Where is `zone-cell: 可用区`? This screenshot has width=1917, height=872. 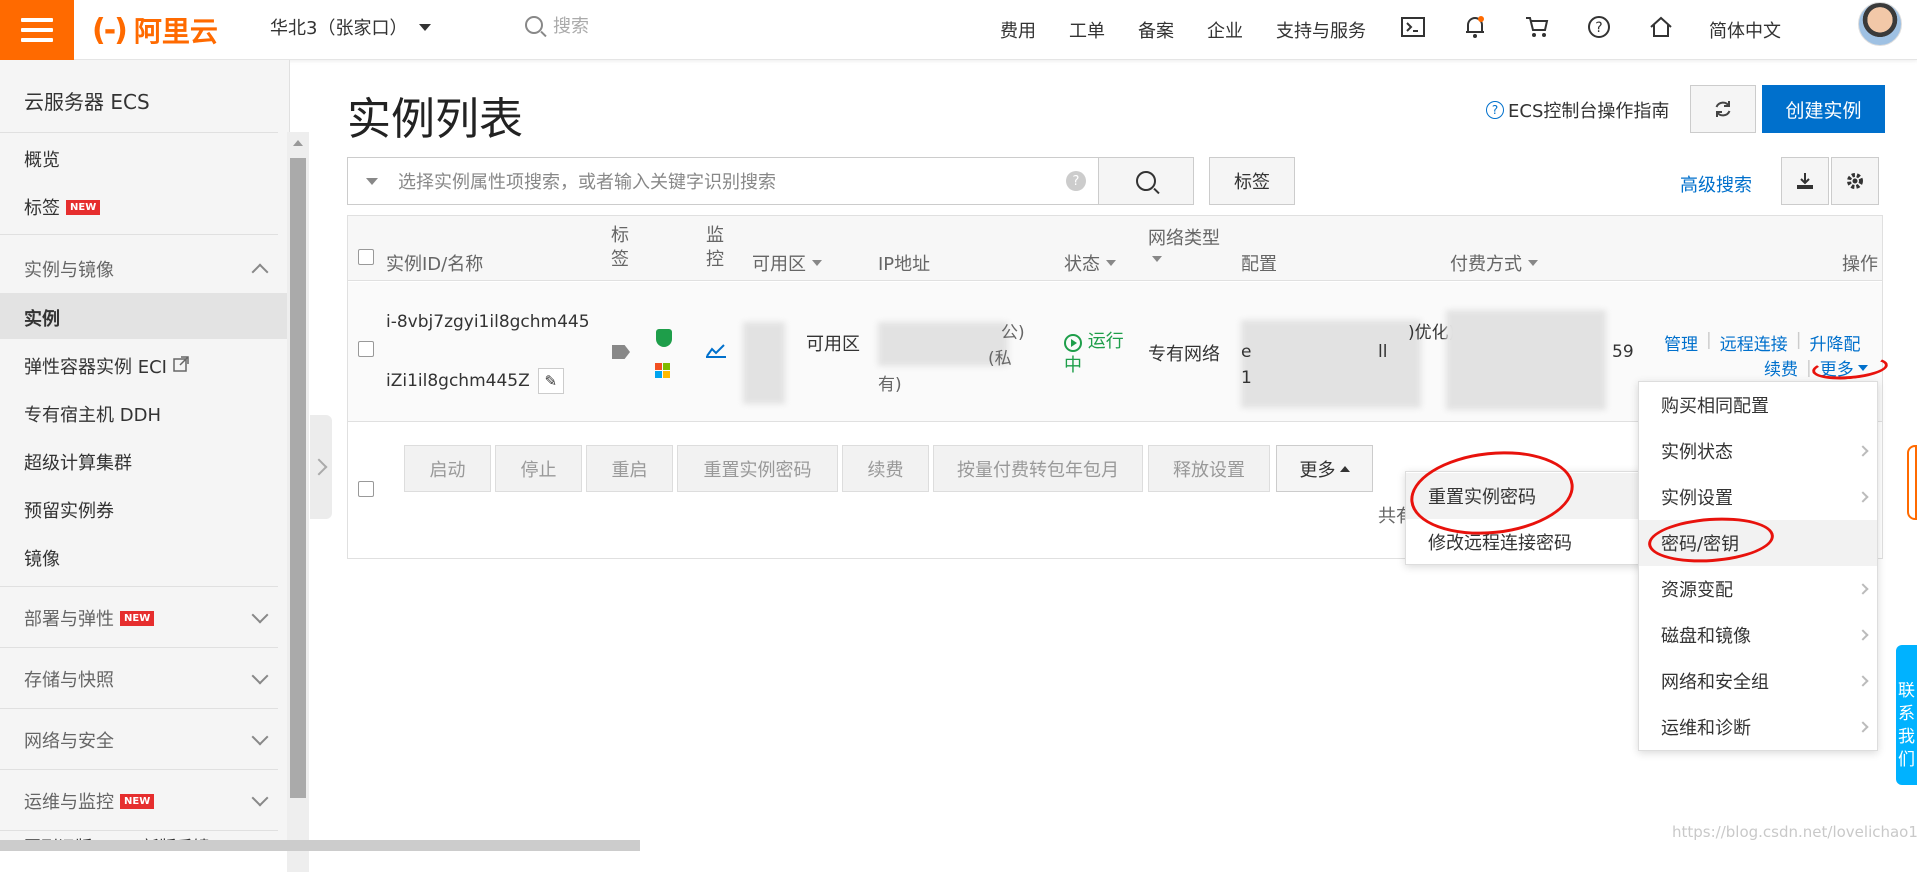 zone-cell: 可用区 is located at coordinates (833, 344).